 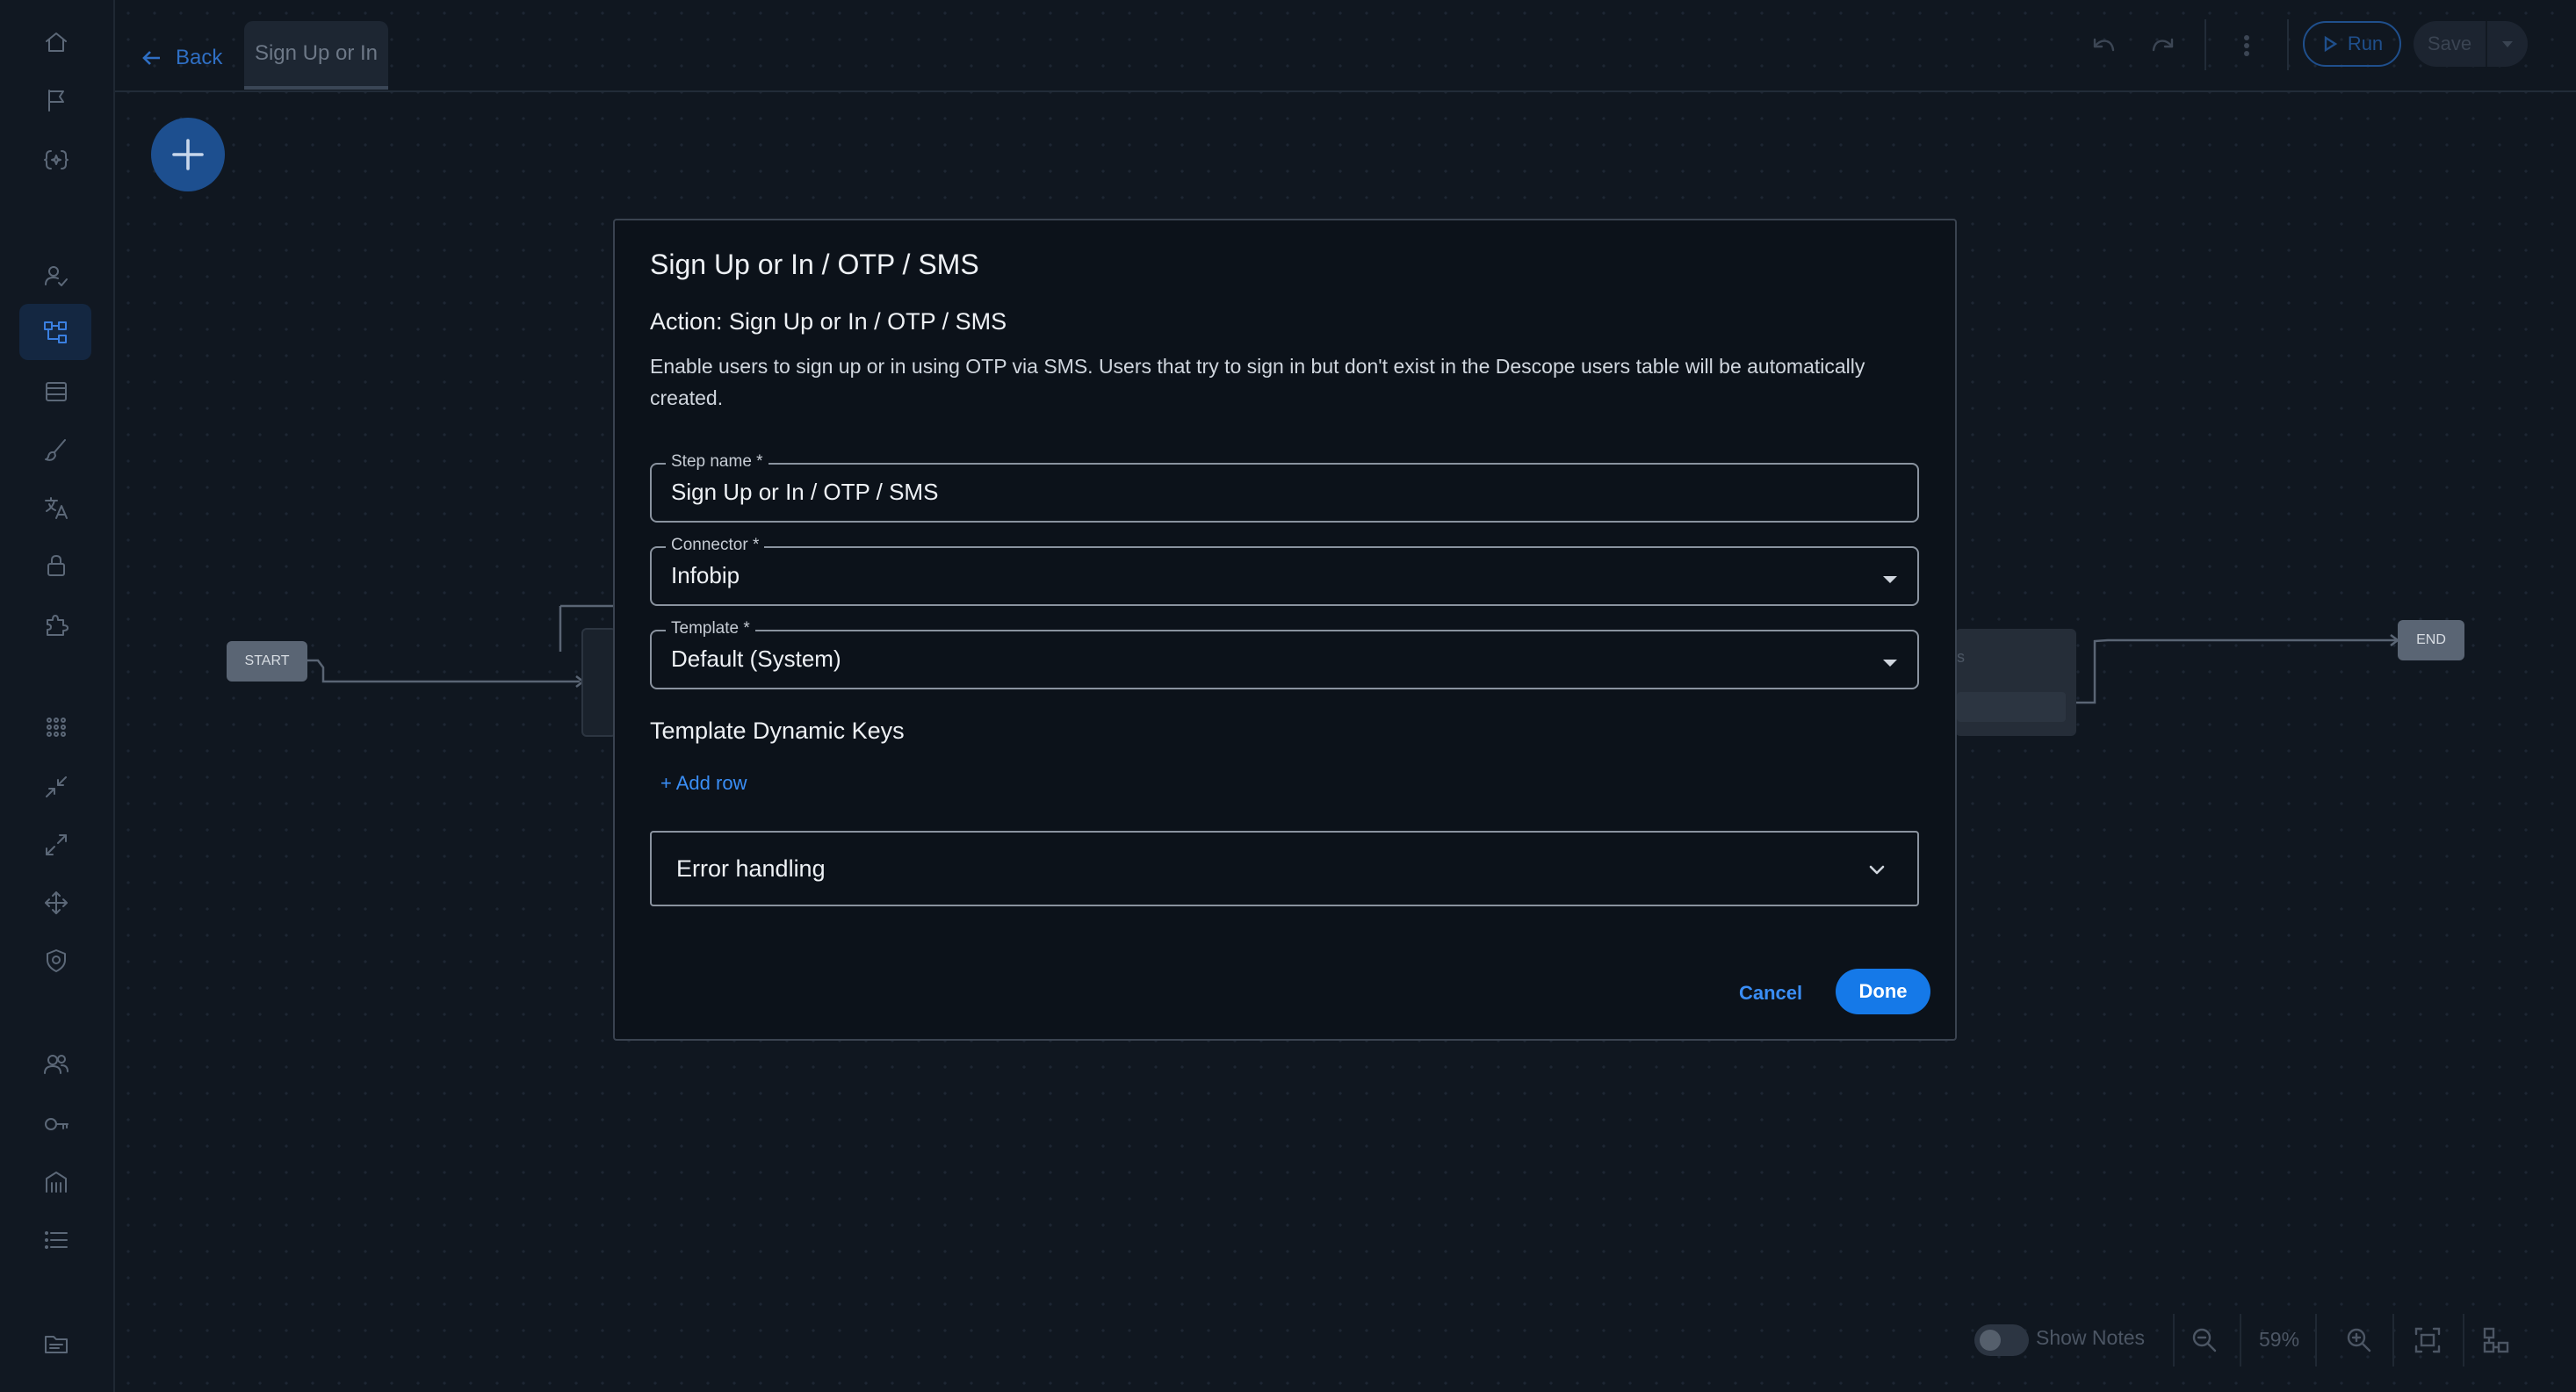 What do you see at coordinates (2331, 44) in the screenshot?
I see `play-icon` at bounding box center [2331, 44].